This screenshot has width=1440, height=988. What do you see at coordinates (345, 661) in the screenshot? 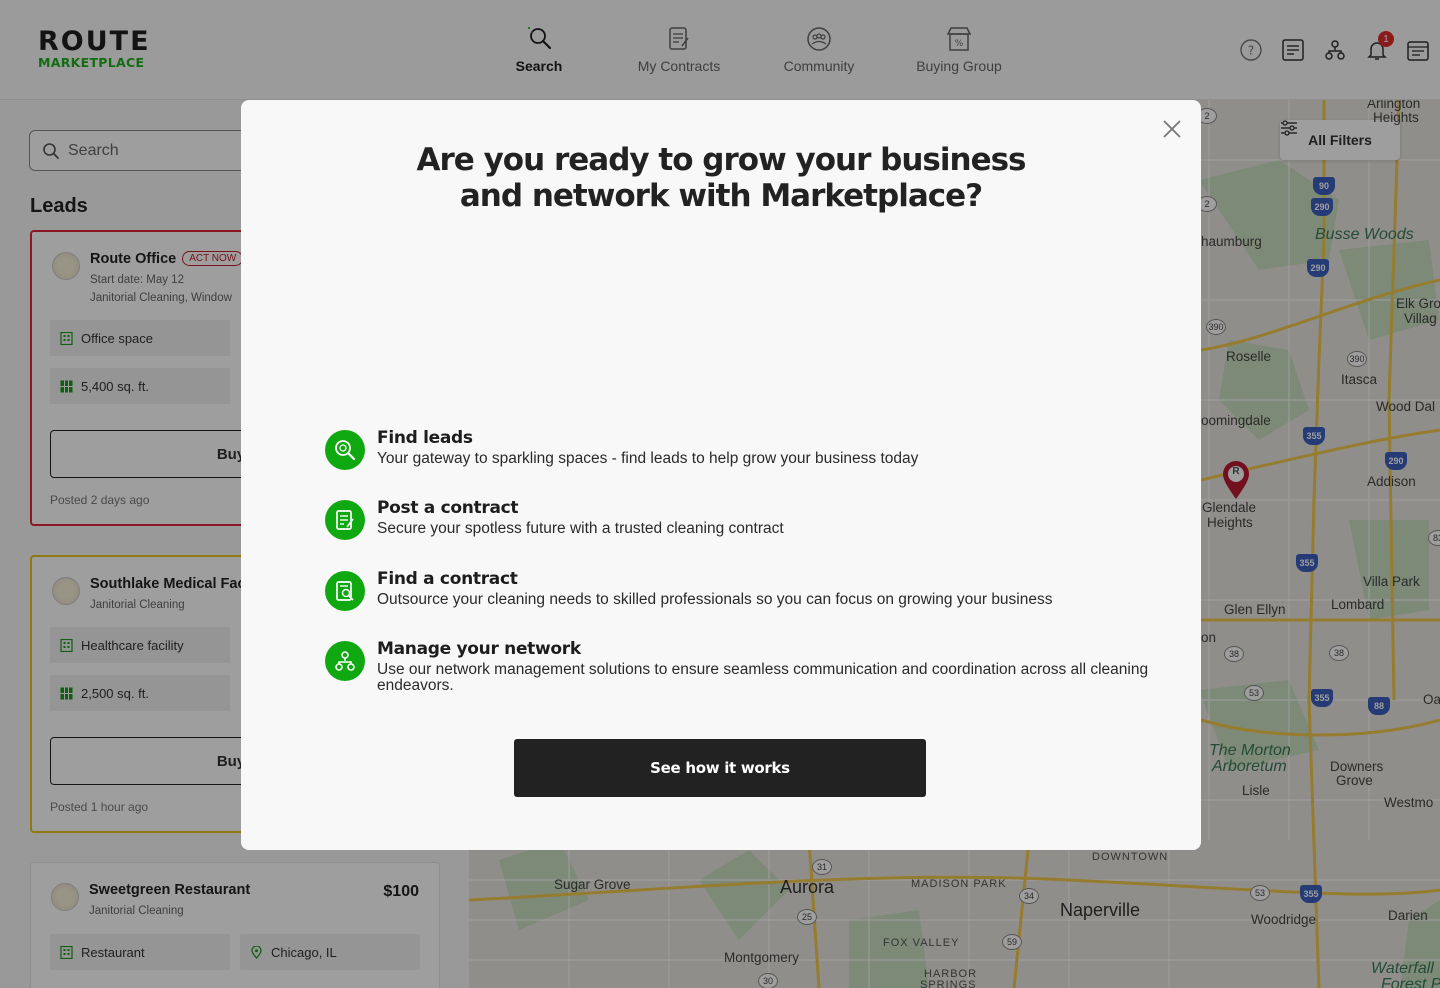
I see `network-icon` at bounding box center [345, 661].